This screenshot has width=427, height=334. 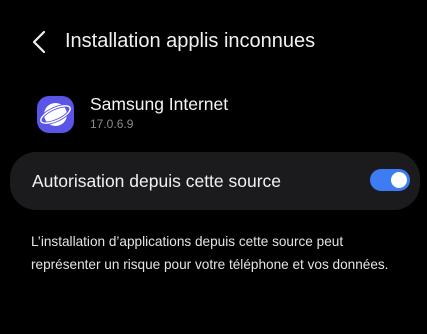 I want to click on toggle-knob, so click(x=399, y=180).